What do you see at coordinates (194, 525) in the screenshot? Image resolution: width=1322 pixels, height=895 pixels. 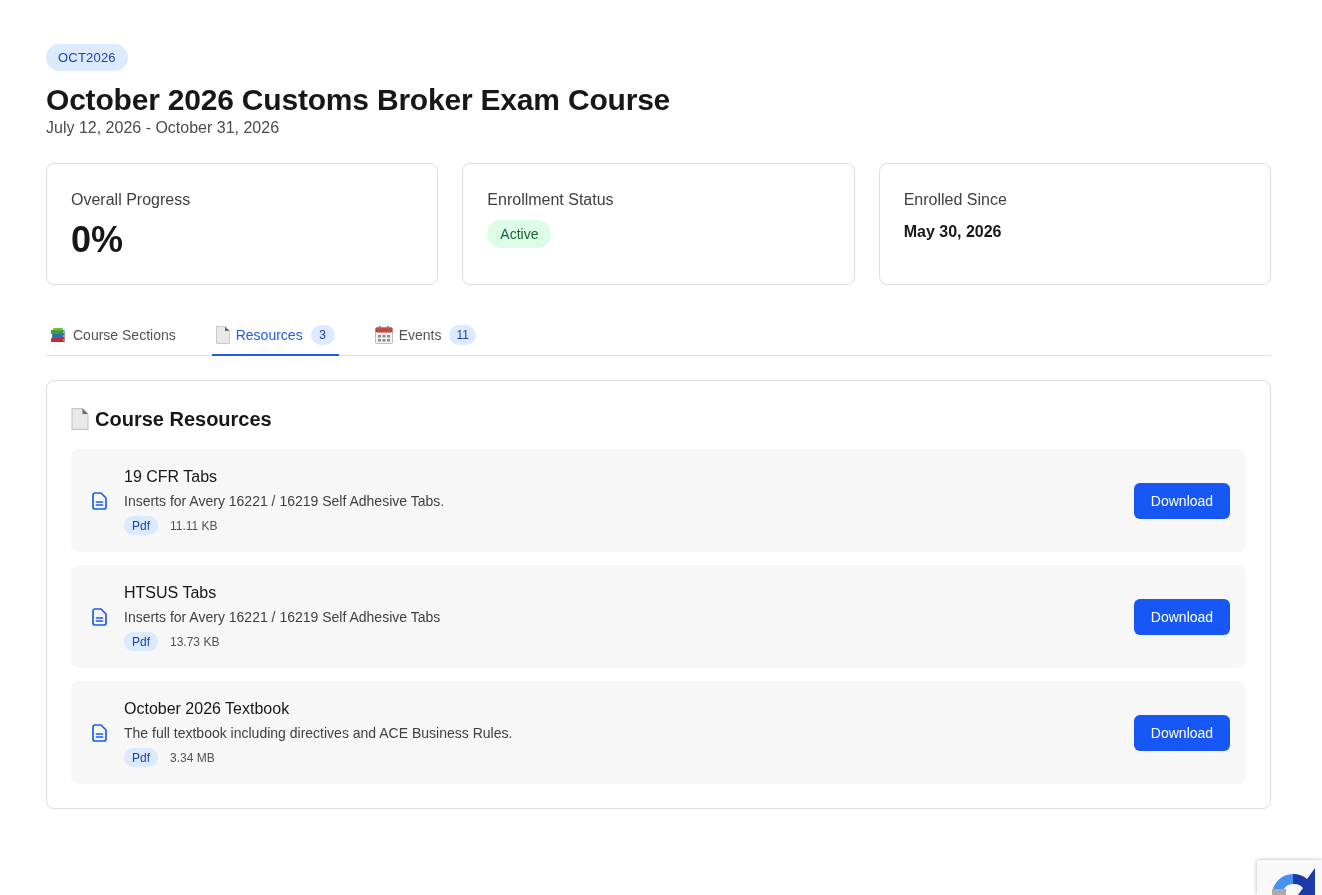 I see `file-size: 11.11 KB` at bounding box center [194, 525].